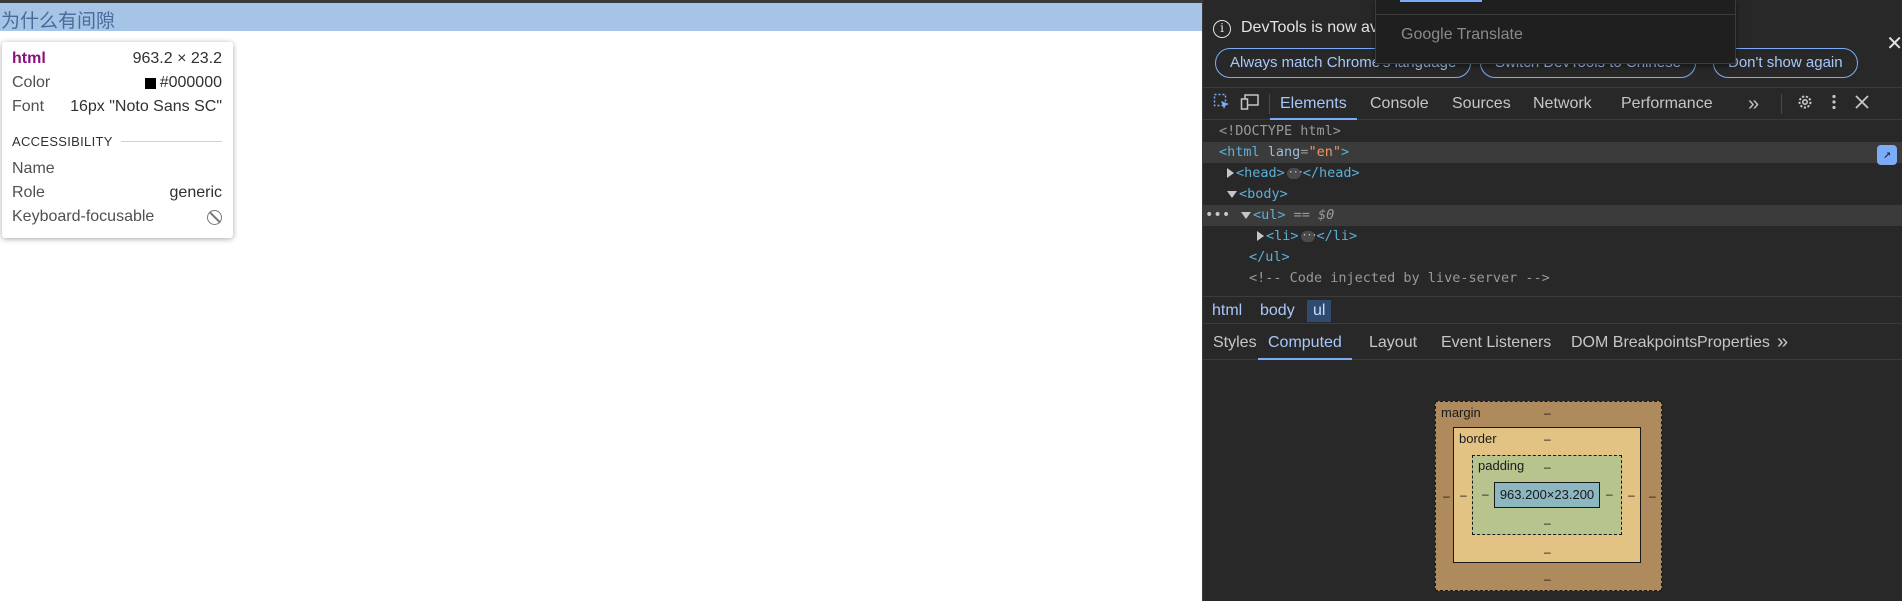  What do you see at coordinates (1753, 104) in the screenshot?
I see `more-tabs-icon: »` at bounding box center [1753, 104].